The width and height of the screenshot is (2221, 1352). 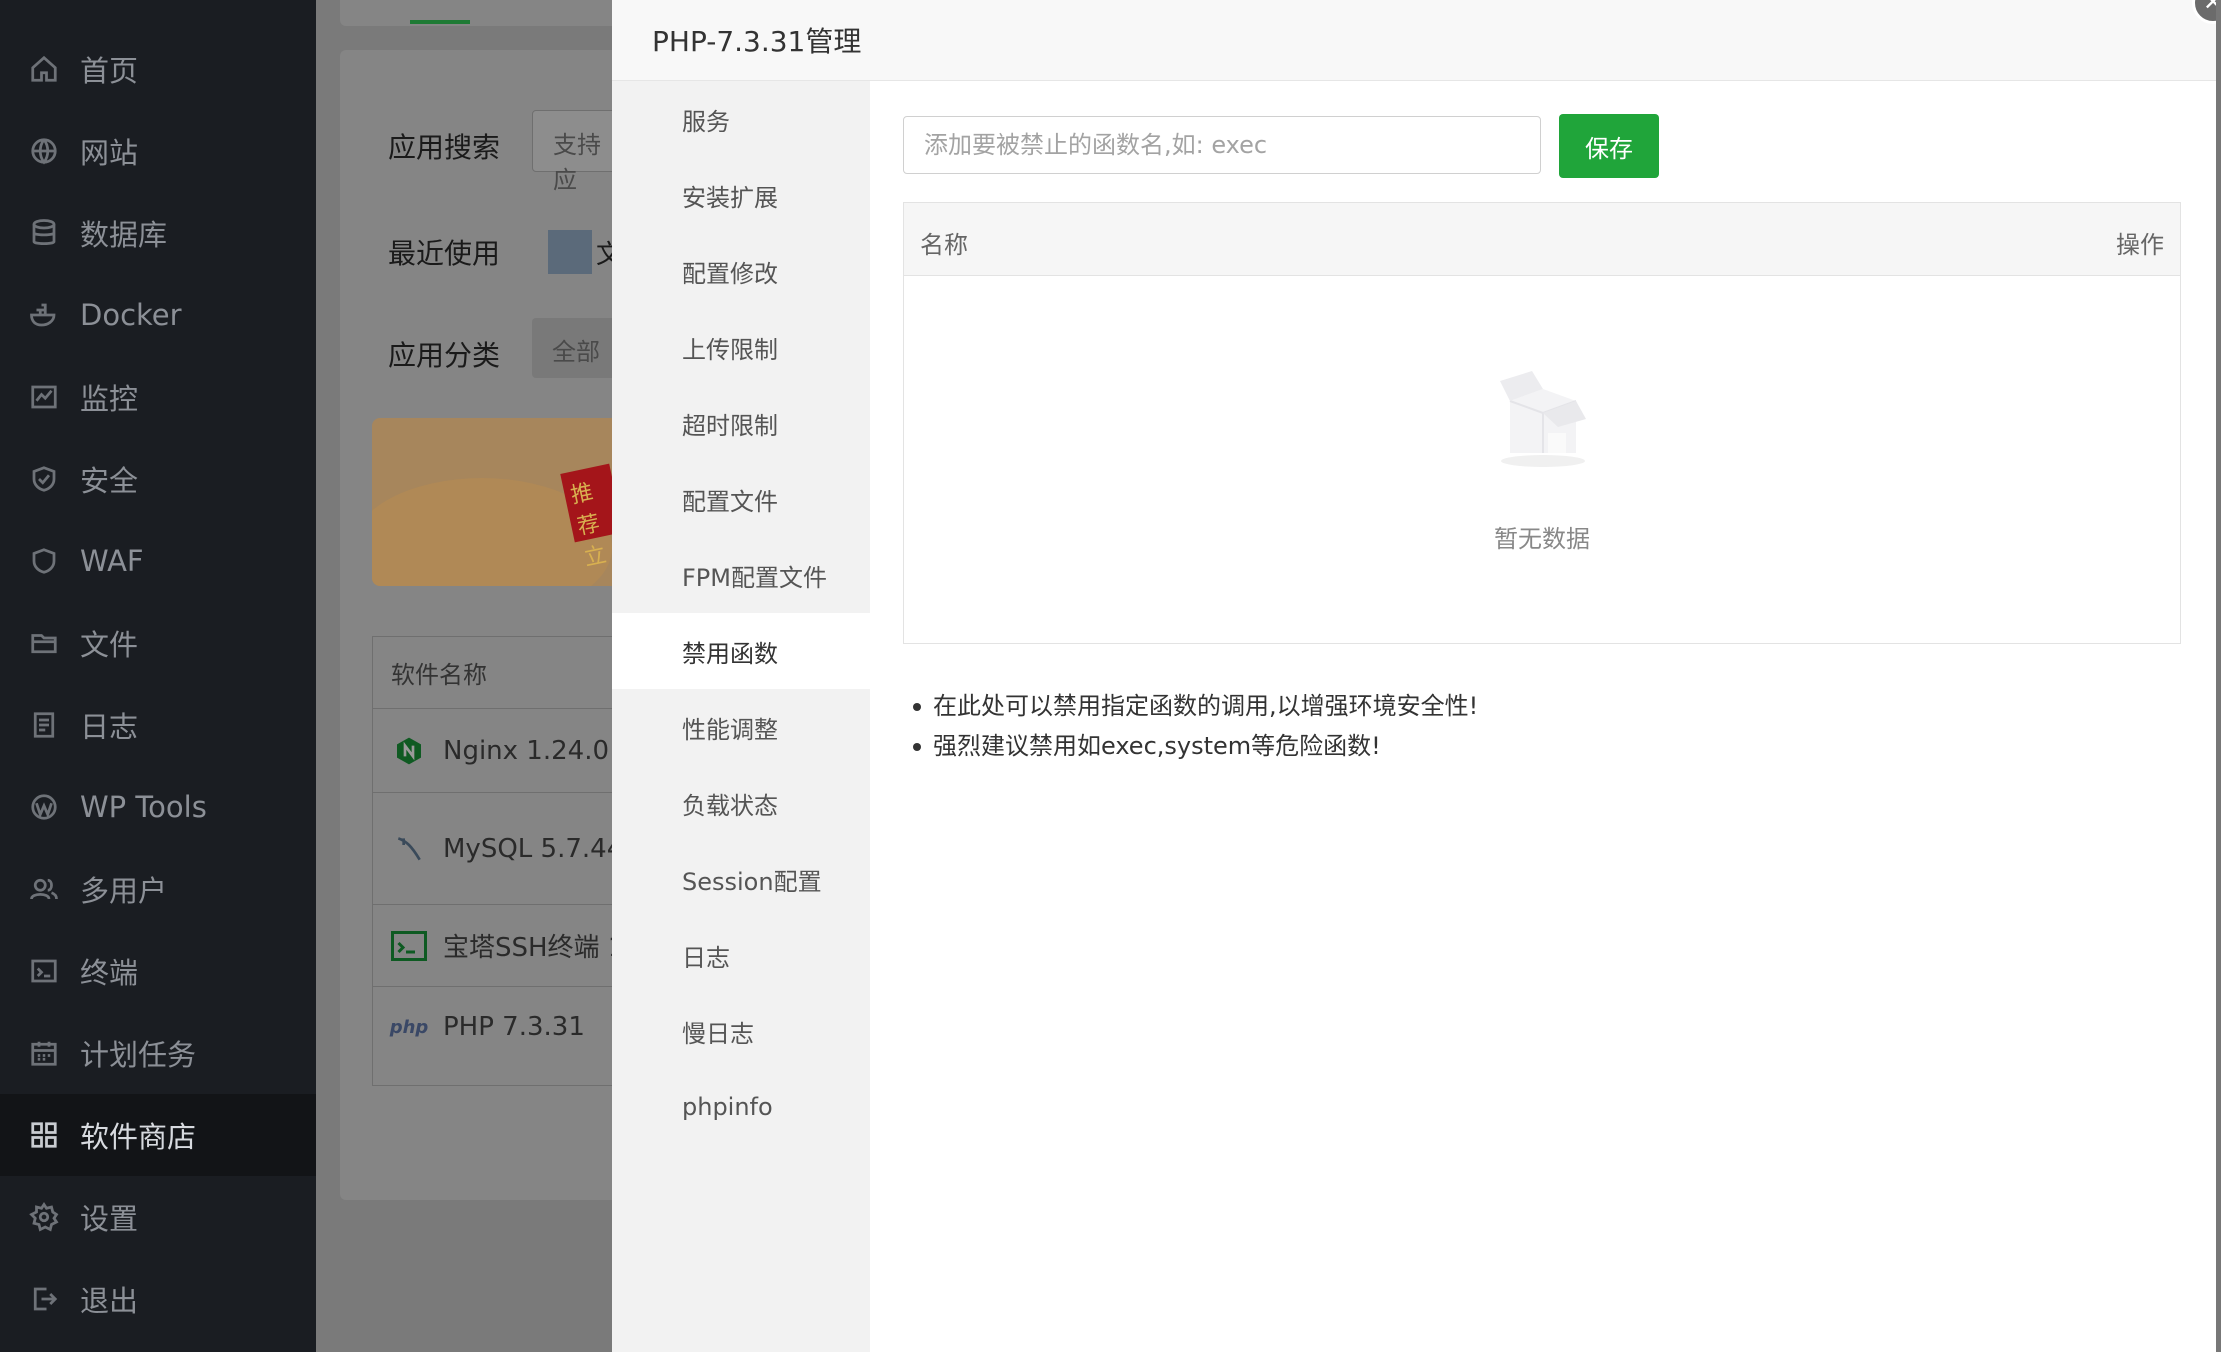 I want to click on column-name-header: 名称, so click(x=944, y=245).